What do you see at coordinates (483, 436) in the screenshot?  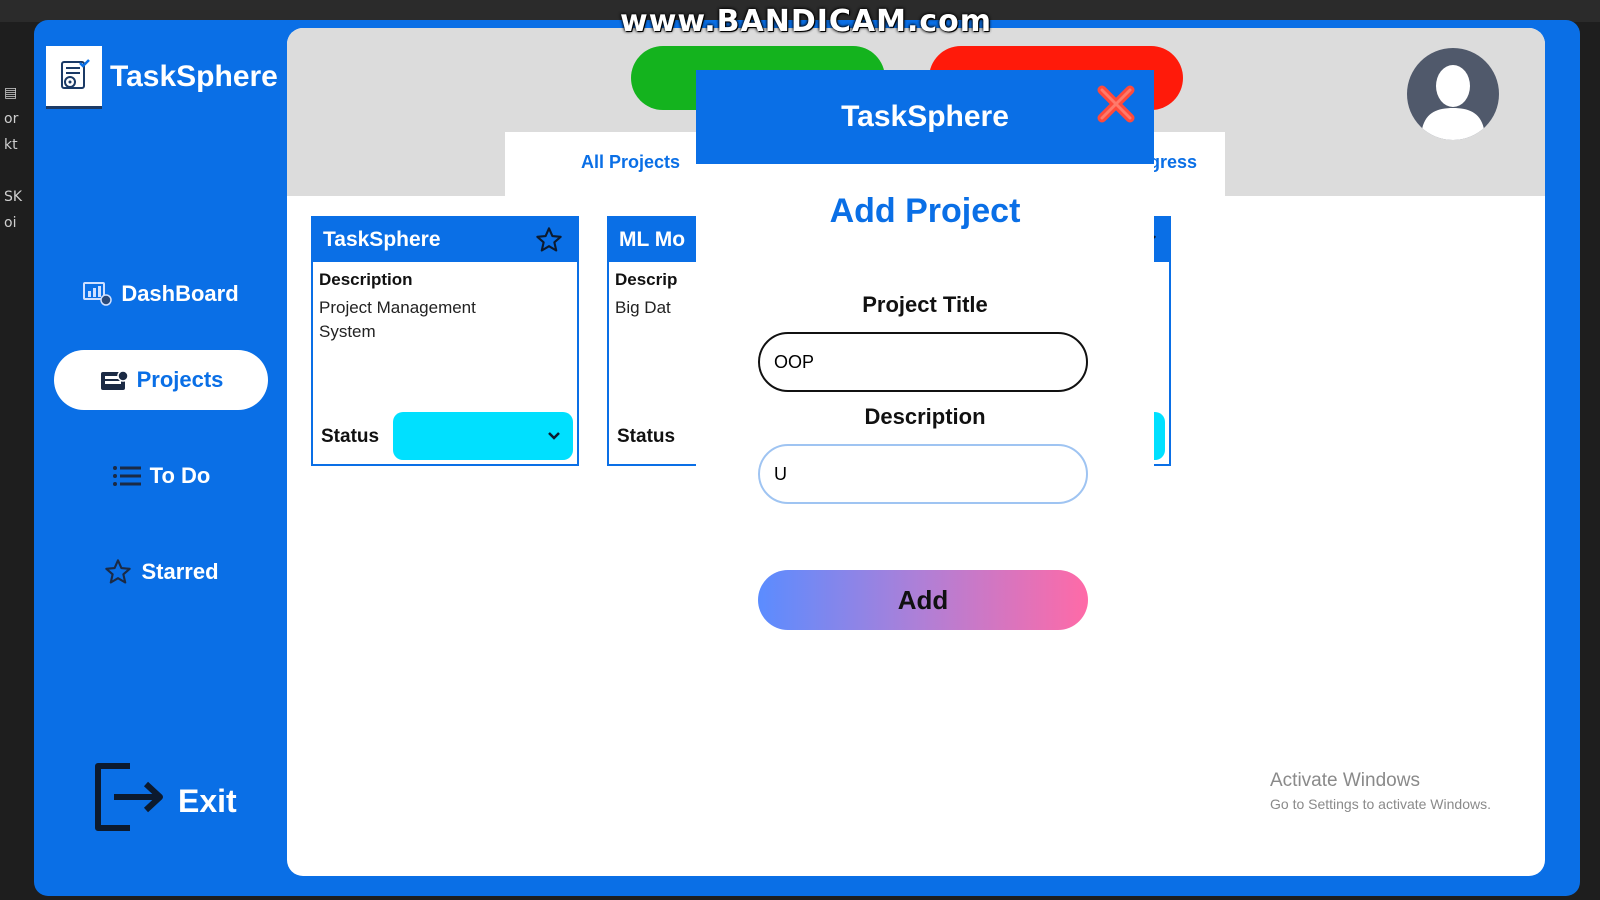 I see `status-dropdown` at bounding box center [483, 436].